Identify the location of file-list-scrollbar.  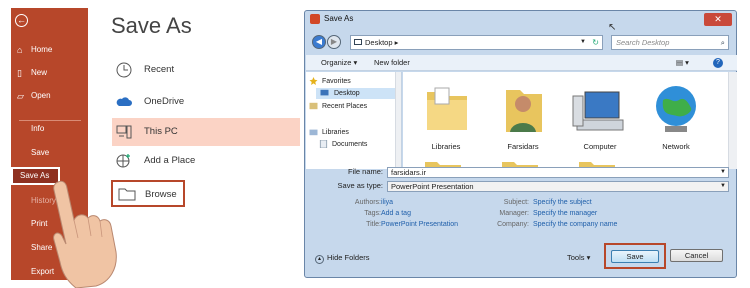
(732, 120).